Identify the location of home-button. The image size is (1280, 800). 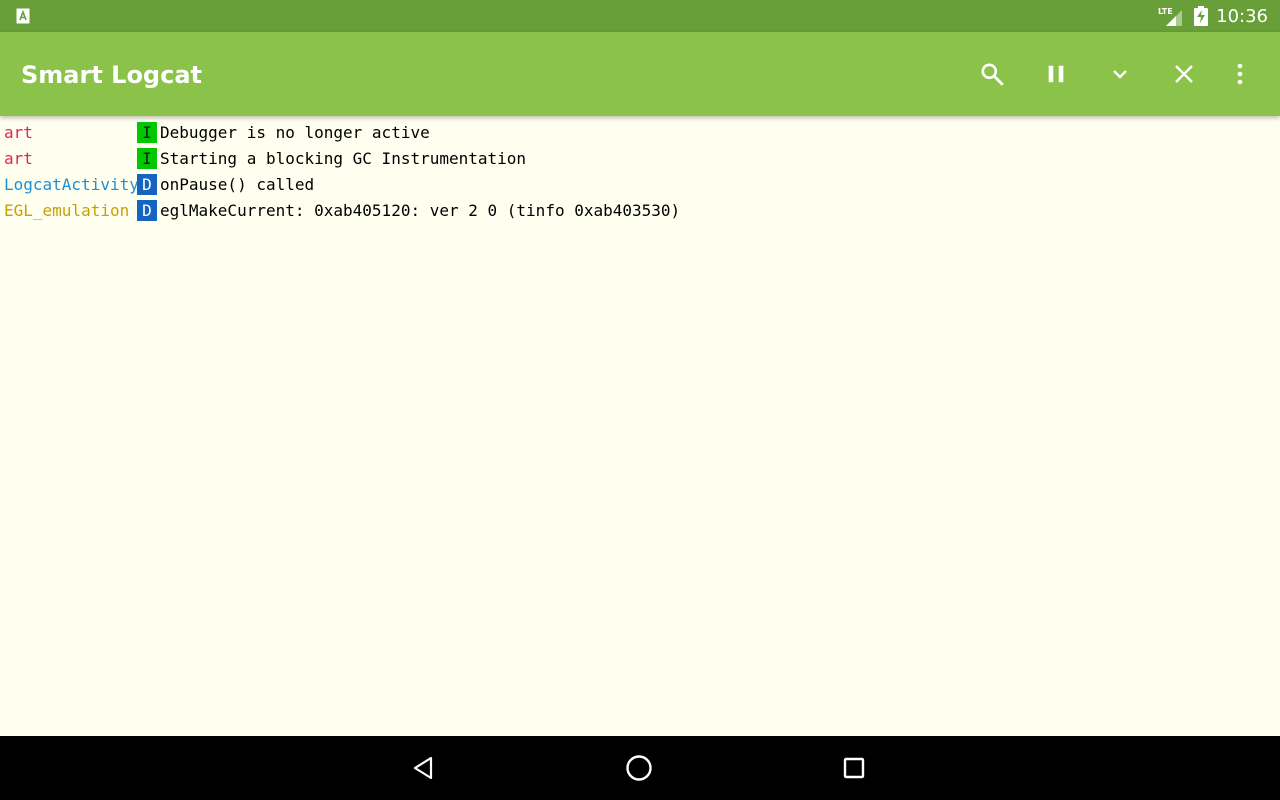
(639, 768).